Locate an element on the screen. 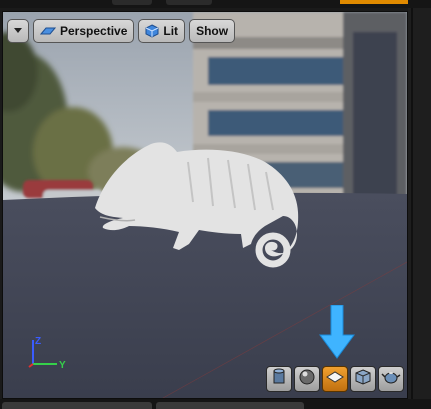 The height and width of the screenshot is (409, 431). highlight-arrow is located at coordinates (337, 334).